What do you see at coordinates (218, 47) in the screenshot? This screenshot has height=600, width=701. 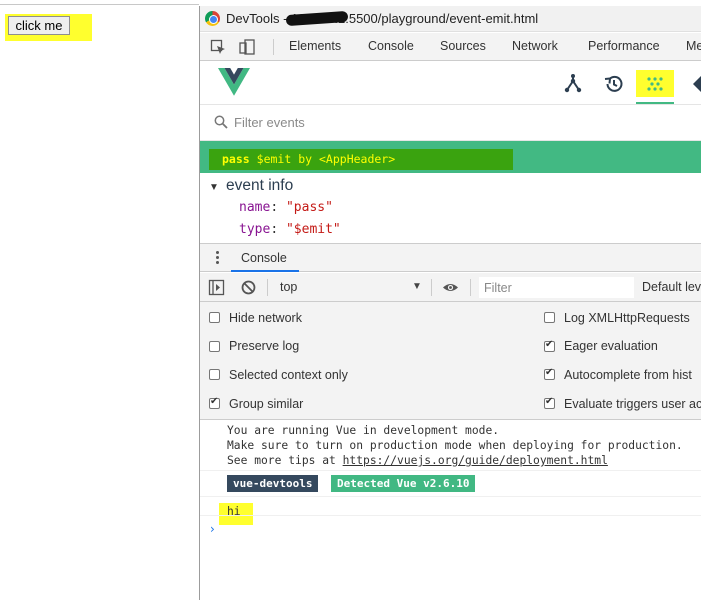 I see `inspect-element-icon` at bounding box center [218, 47].